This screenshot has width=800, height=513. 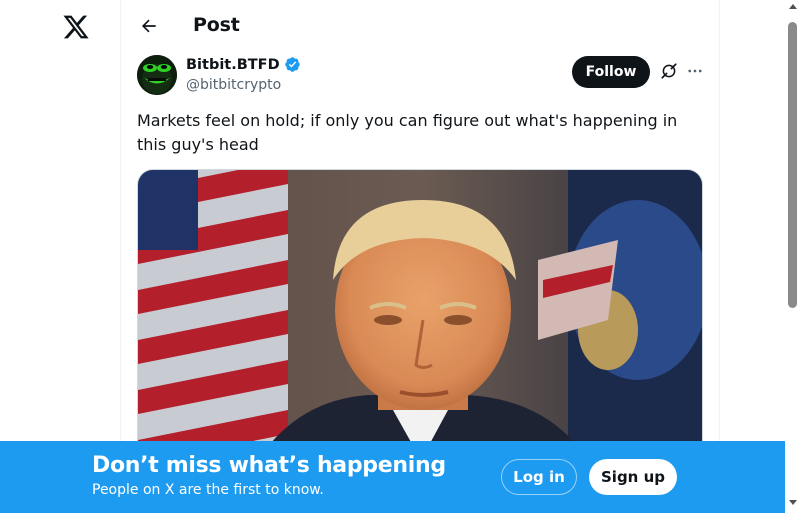 What do you see at coordinates (269, 465) in the screenshot?
I see `banner-title: Don’t miss what’s happening` at bounding box center [269, 465].